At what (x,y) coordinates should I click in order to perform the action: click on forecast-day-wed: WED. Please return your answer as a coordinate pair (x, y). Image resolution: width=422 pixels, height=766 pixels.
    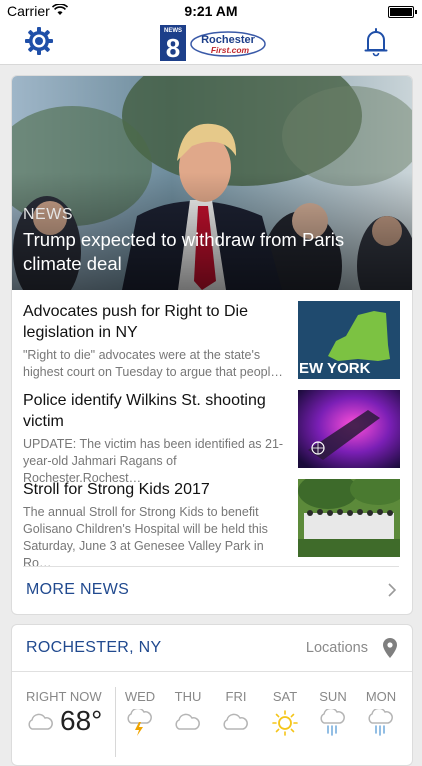
    Looking at the image, I should click on (140, 696).